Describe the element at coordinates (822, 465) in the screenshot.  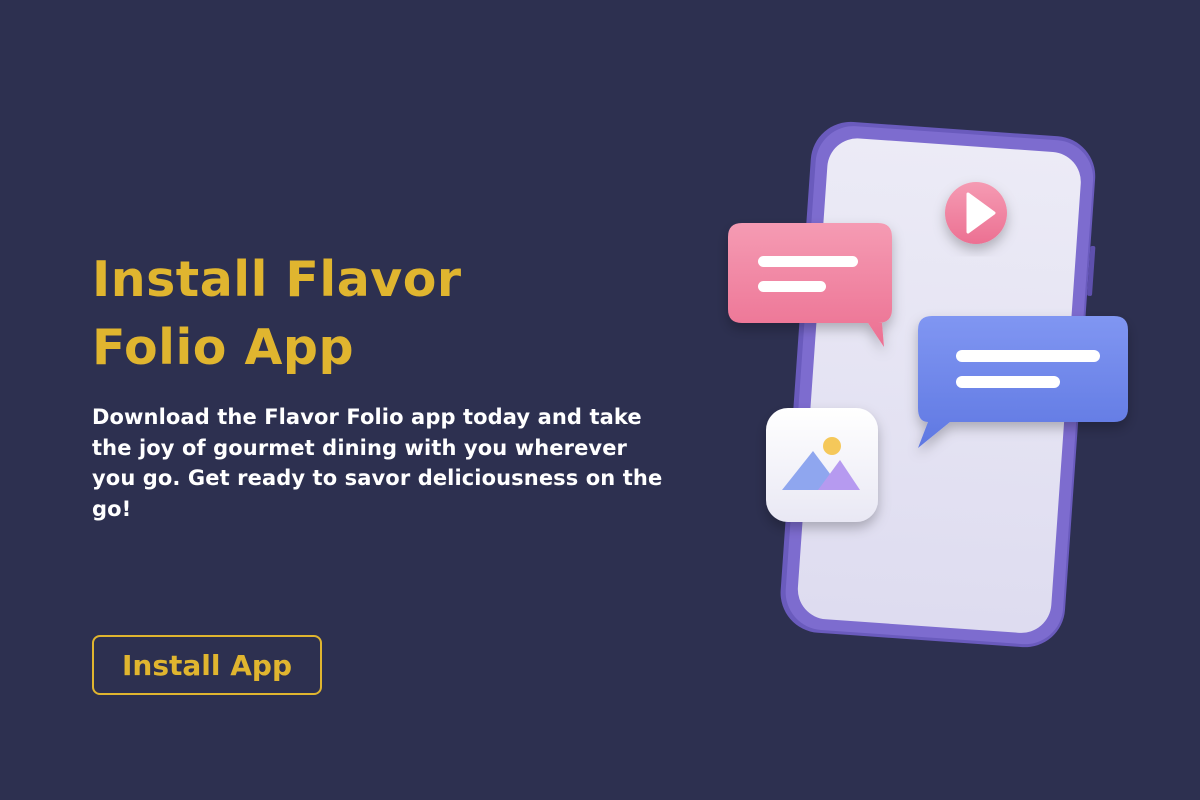
I see `image-icon` at that location.